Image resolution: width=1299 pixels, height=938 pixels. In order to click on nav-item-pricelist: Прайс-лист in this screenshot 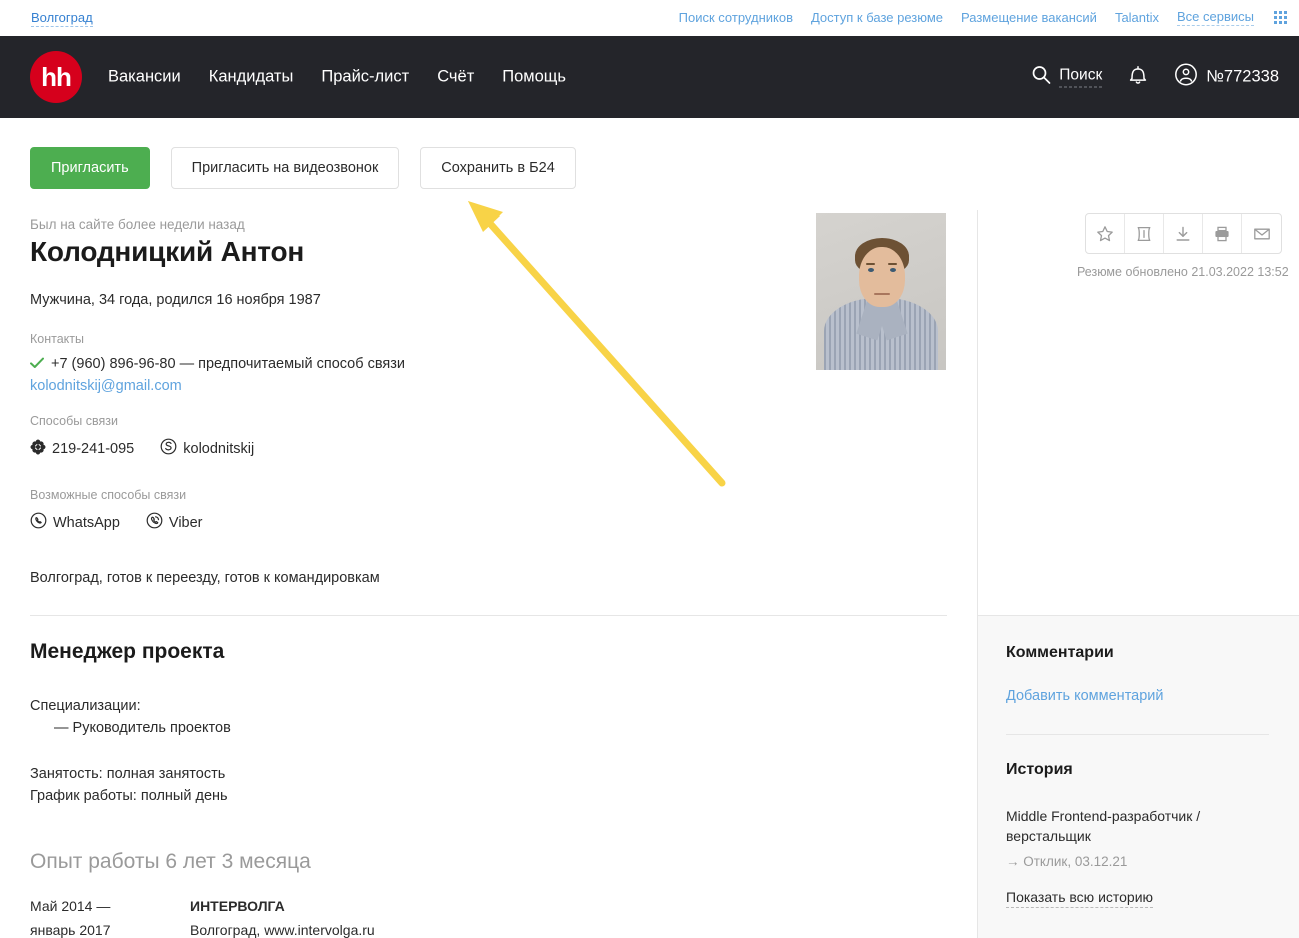, I will do `click(365, 77)`.